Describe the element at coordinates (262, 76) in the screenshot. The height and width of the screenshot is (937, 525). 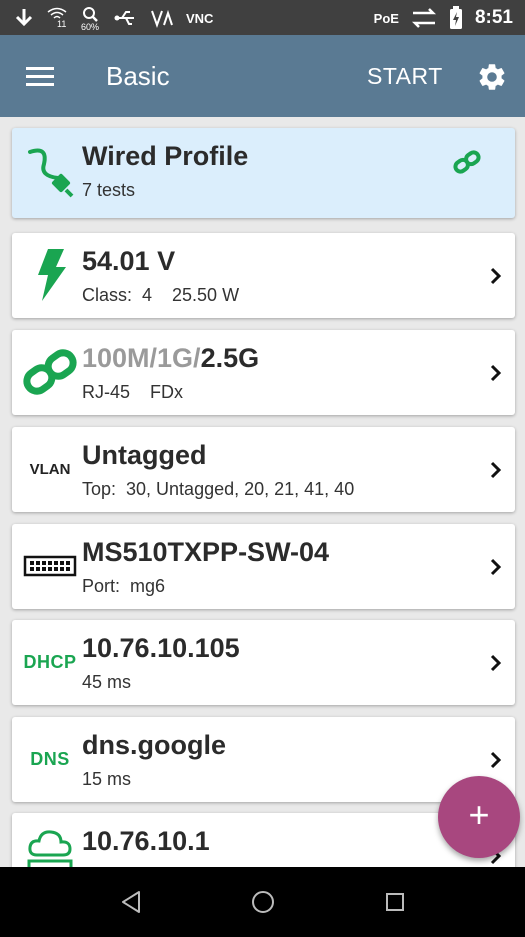
I see `app-bar: Basic START` at that location.